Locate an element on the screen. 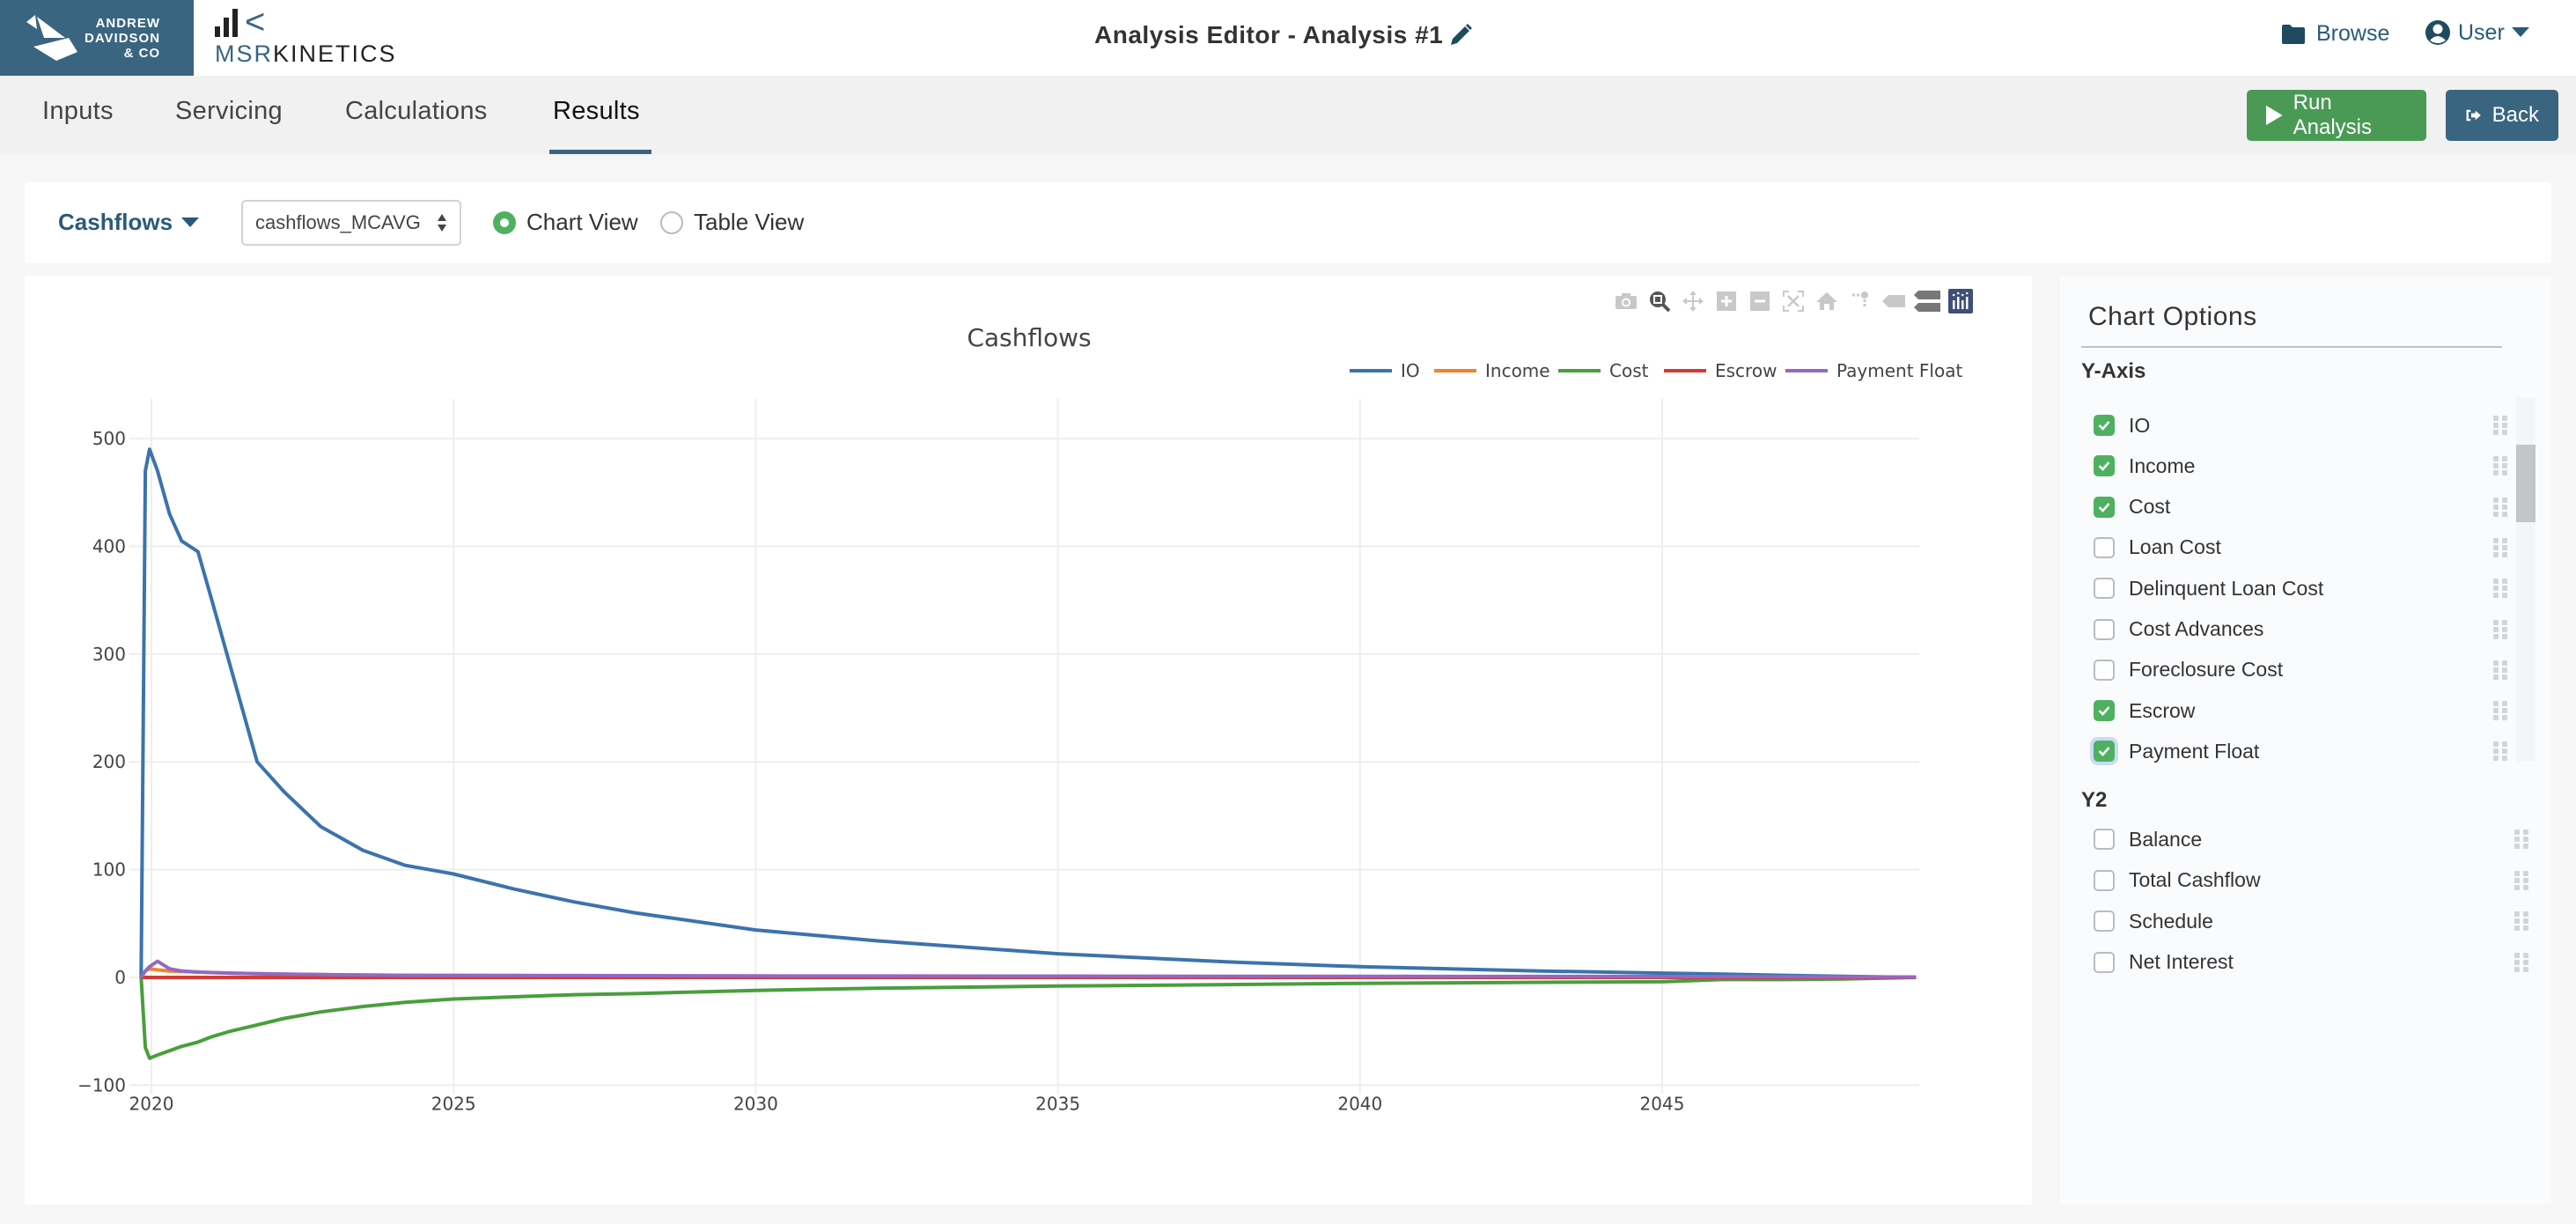 This screenshot has width=2576, height=1224. brand-line: DAVIDSON is located at coordinates (123, 38).